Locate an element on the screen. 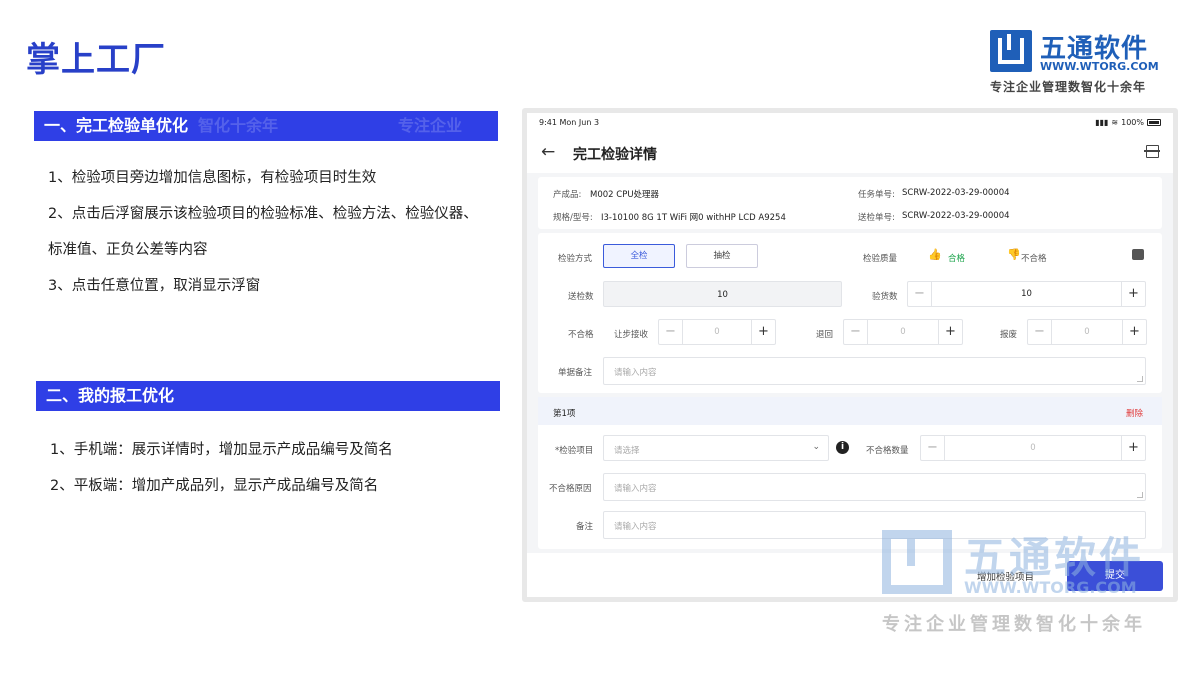  brand-logo: 五通软件 WWW.WTORG.COM 专注企业管理数智化十余年 is located at coordinates (1082, 63).